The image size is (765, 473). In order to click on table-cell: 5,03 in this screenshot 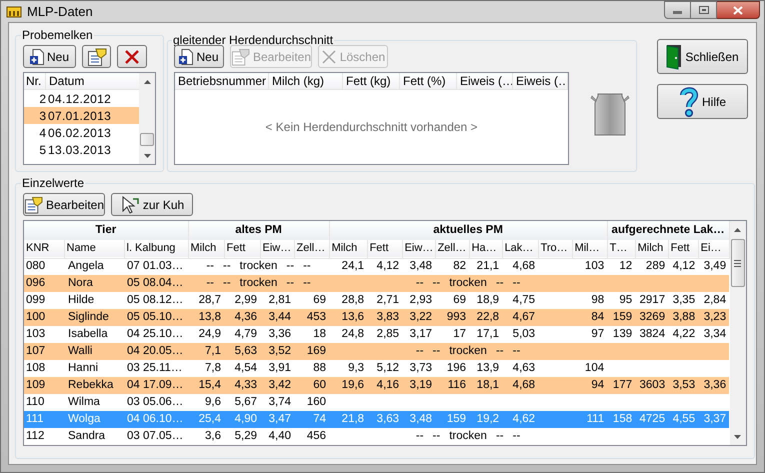, I will do `click(520, 334)`.